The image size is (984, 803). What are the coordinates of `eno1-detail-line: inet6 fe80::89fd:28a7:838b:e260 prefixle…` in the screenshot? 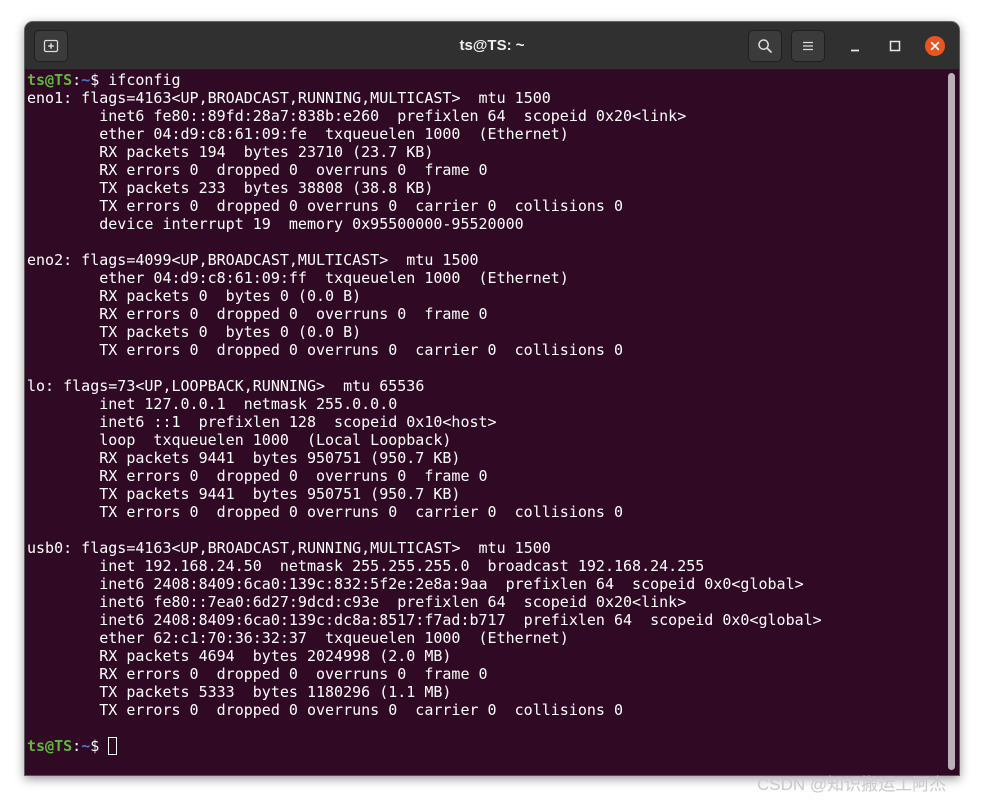 It's located at (393, 116).